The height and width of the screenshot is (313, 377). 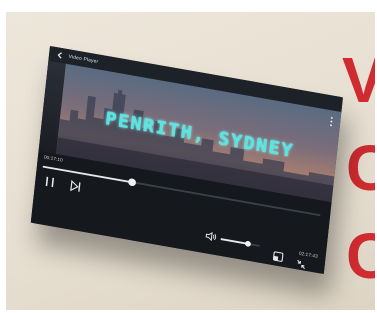 What do you see at coordinates (211, 236) in the screenshot?
I see `speaker-icon` at bounding box center [211, 236].